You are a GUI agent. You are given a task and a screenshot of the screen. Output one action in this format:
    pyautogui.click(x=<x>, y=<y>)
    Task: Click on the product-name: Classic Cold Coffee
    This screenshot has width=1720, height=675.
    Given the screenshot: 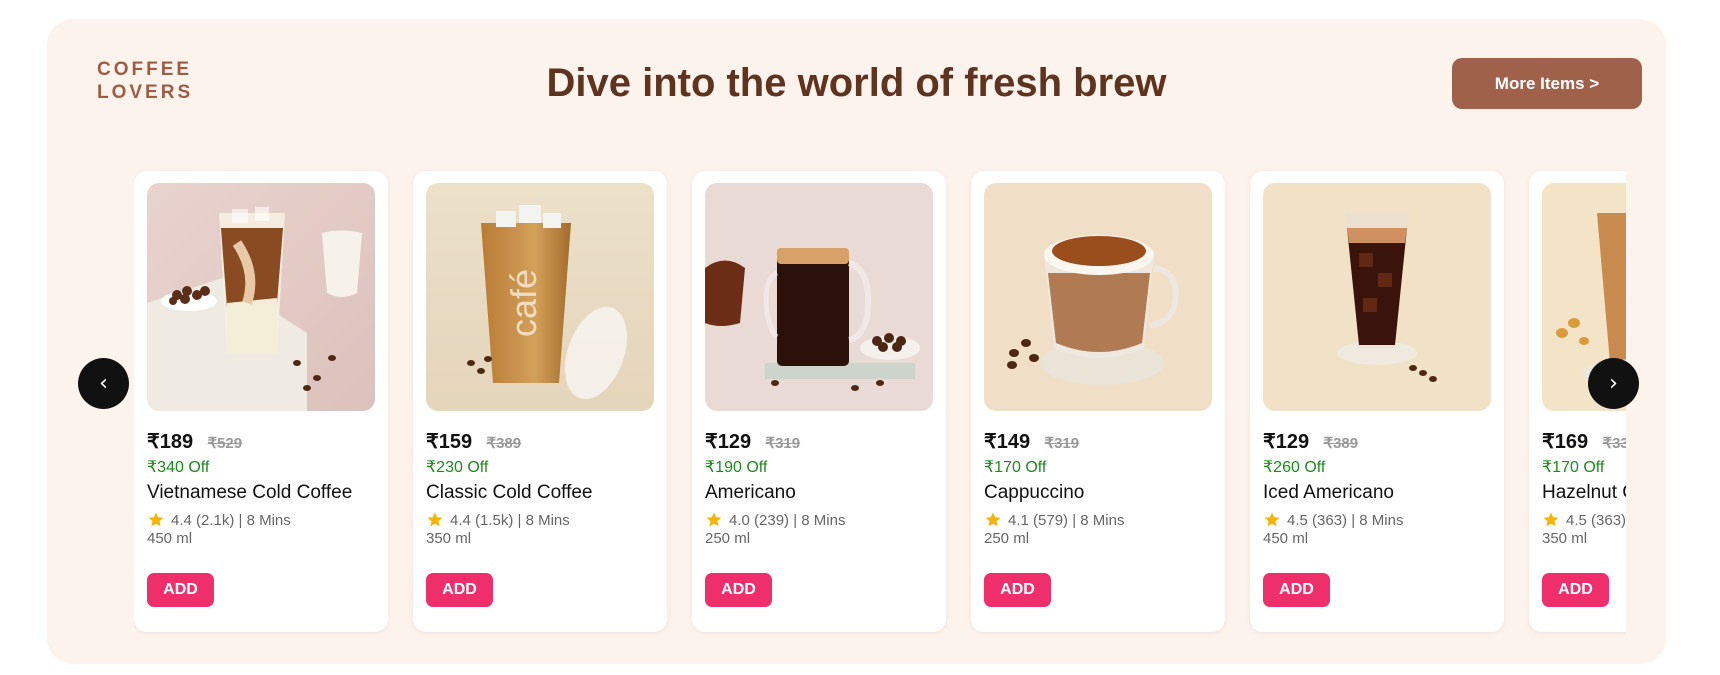 What is the action you would take?
    pyautogui.click(x=509, y=493)
    